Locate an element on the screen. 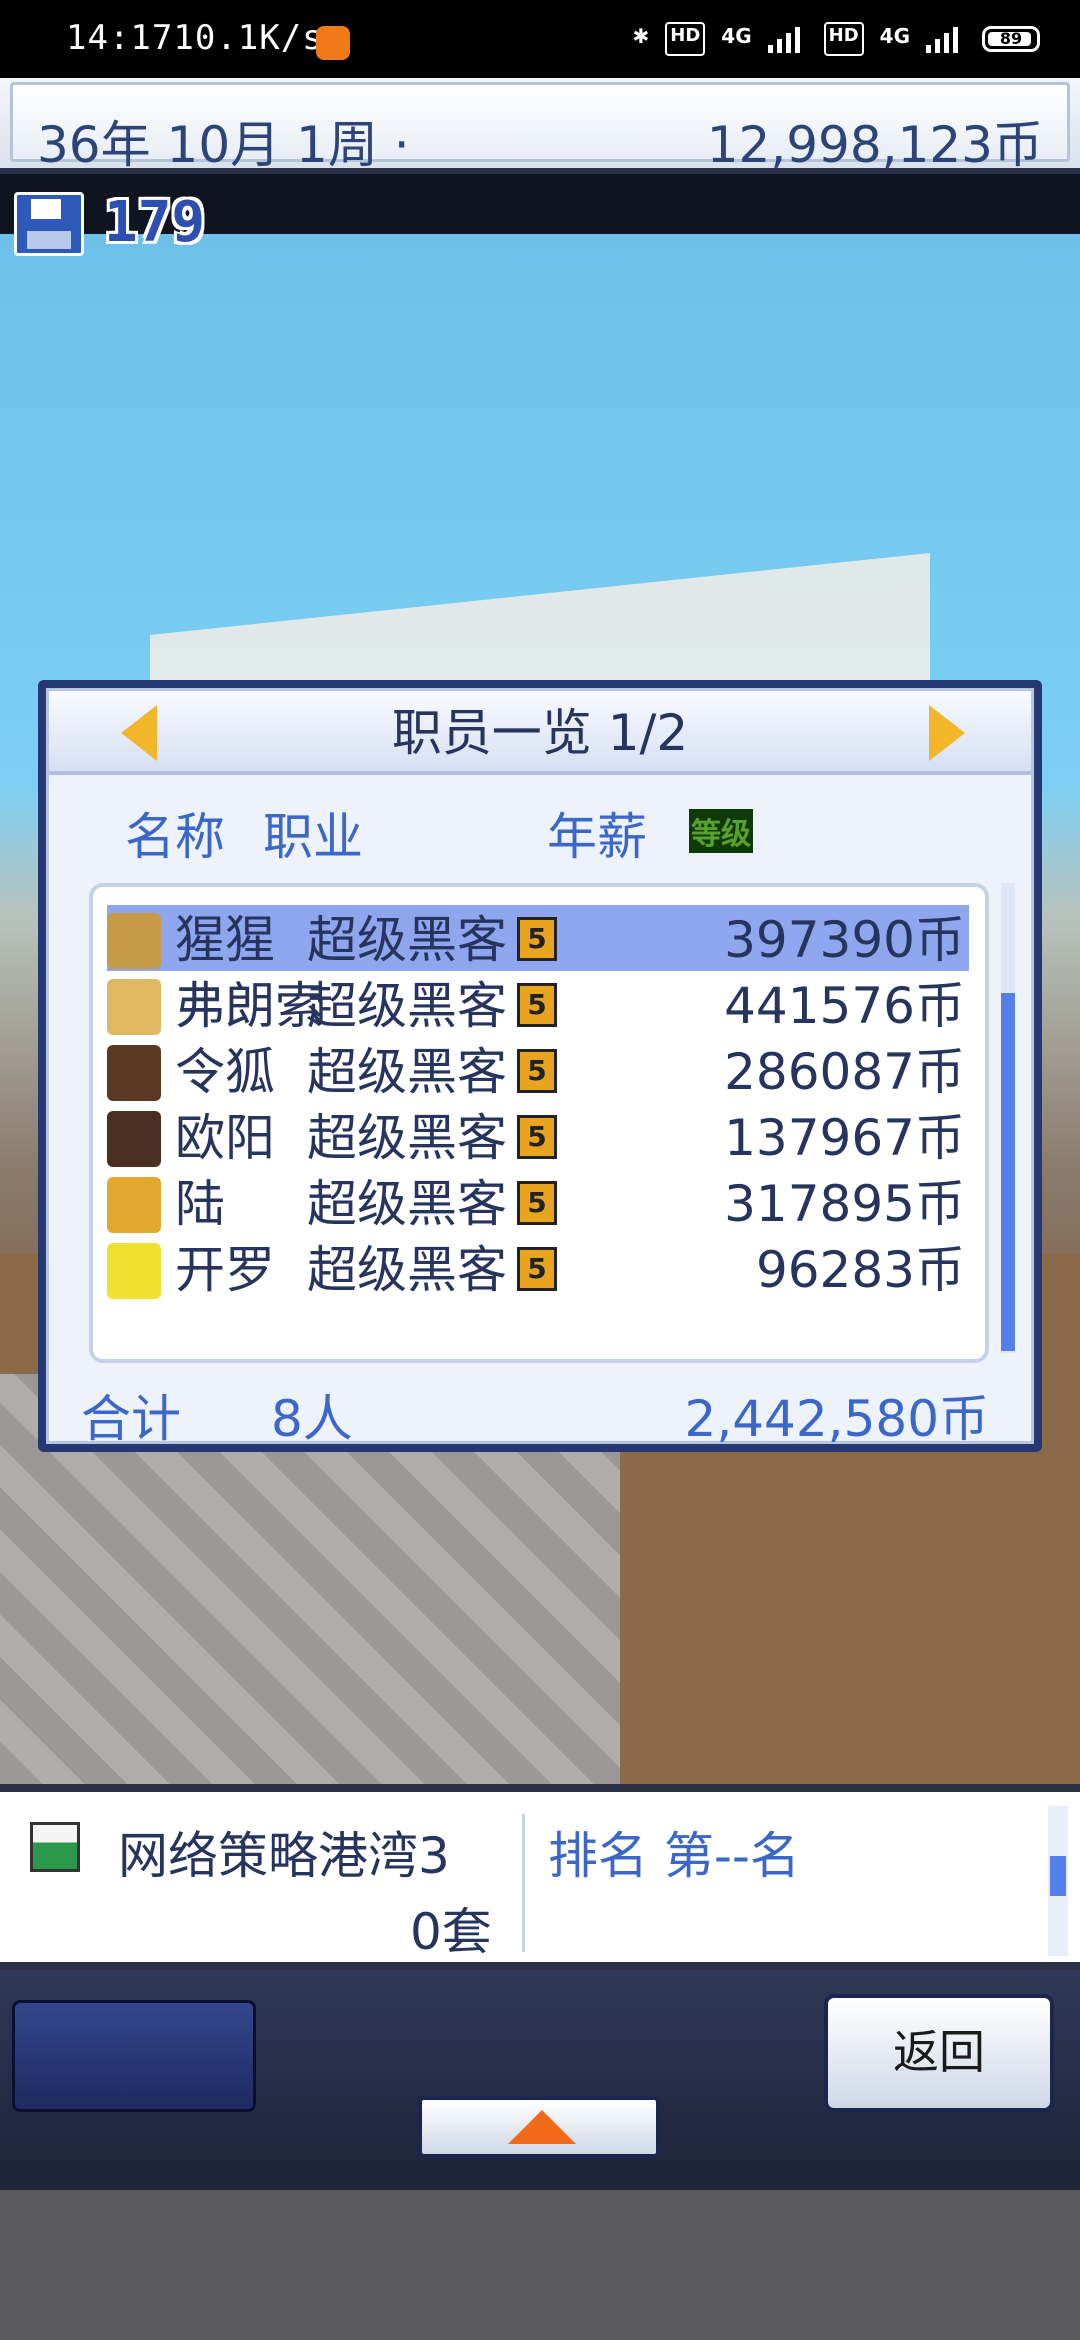 The width and height of the screenshot is (1080, 2340). column-header-salary: 年薪 is located at coordinates (597, 833).